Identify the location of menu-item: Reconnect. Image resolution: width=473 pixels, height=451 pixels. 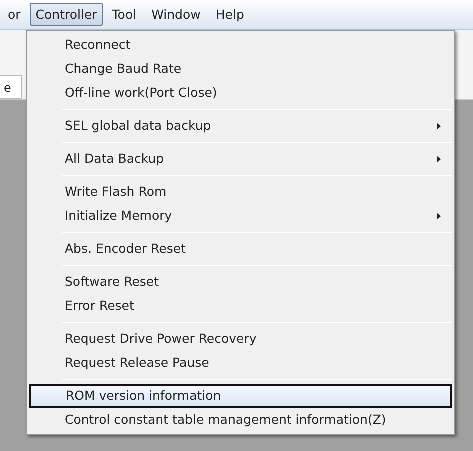
(240, 45).